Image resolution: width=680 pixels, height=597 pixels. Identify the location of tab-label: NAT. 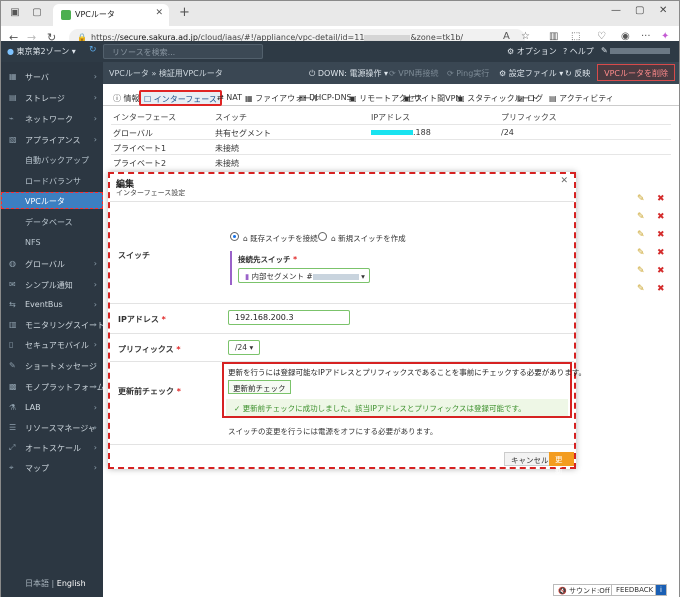
(234, 97).